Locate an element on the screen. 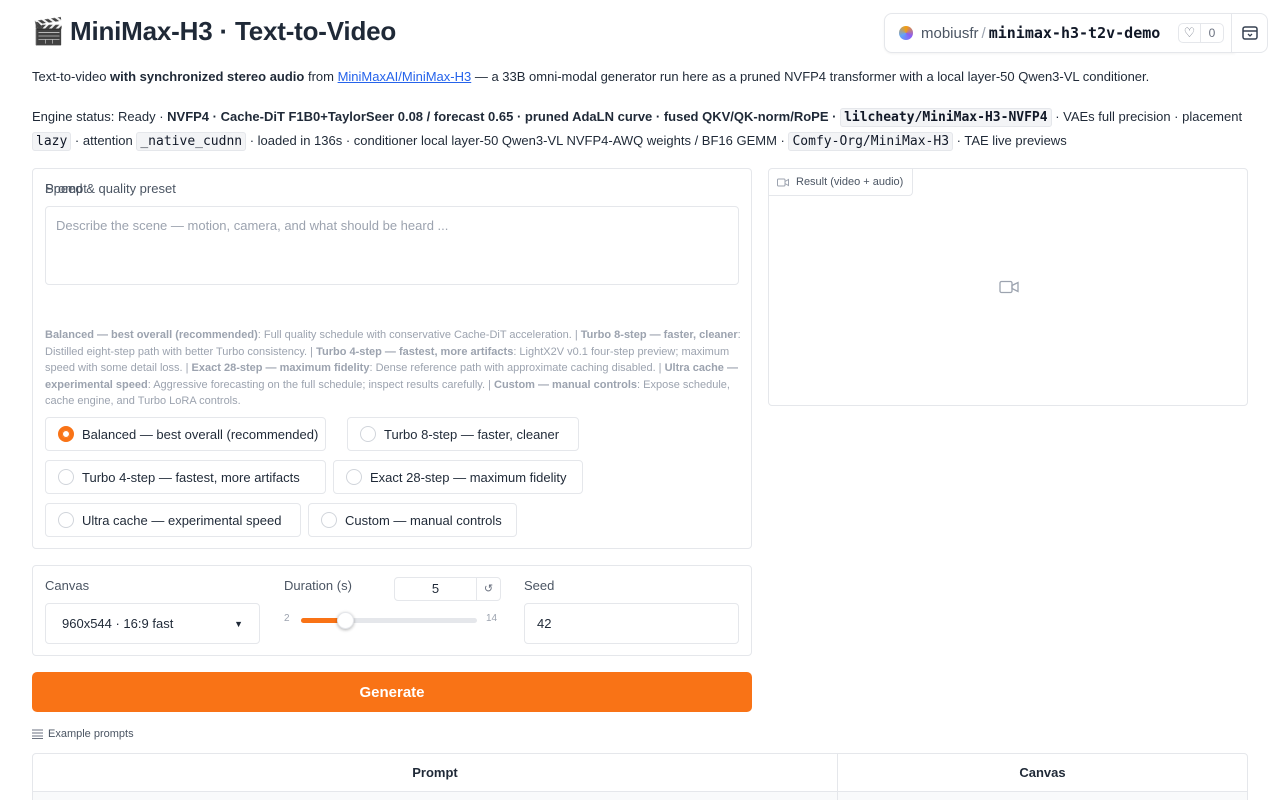 The image size is (1280, 800). result-panel: Result (video + audio) is located at coordinates (1008, 287).